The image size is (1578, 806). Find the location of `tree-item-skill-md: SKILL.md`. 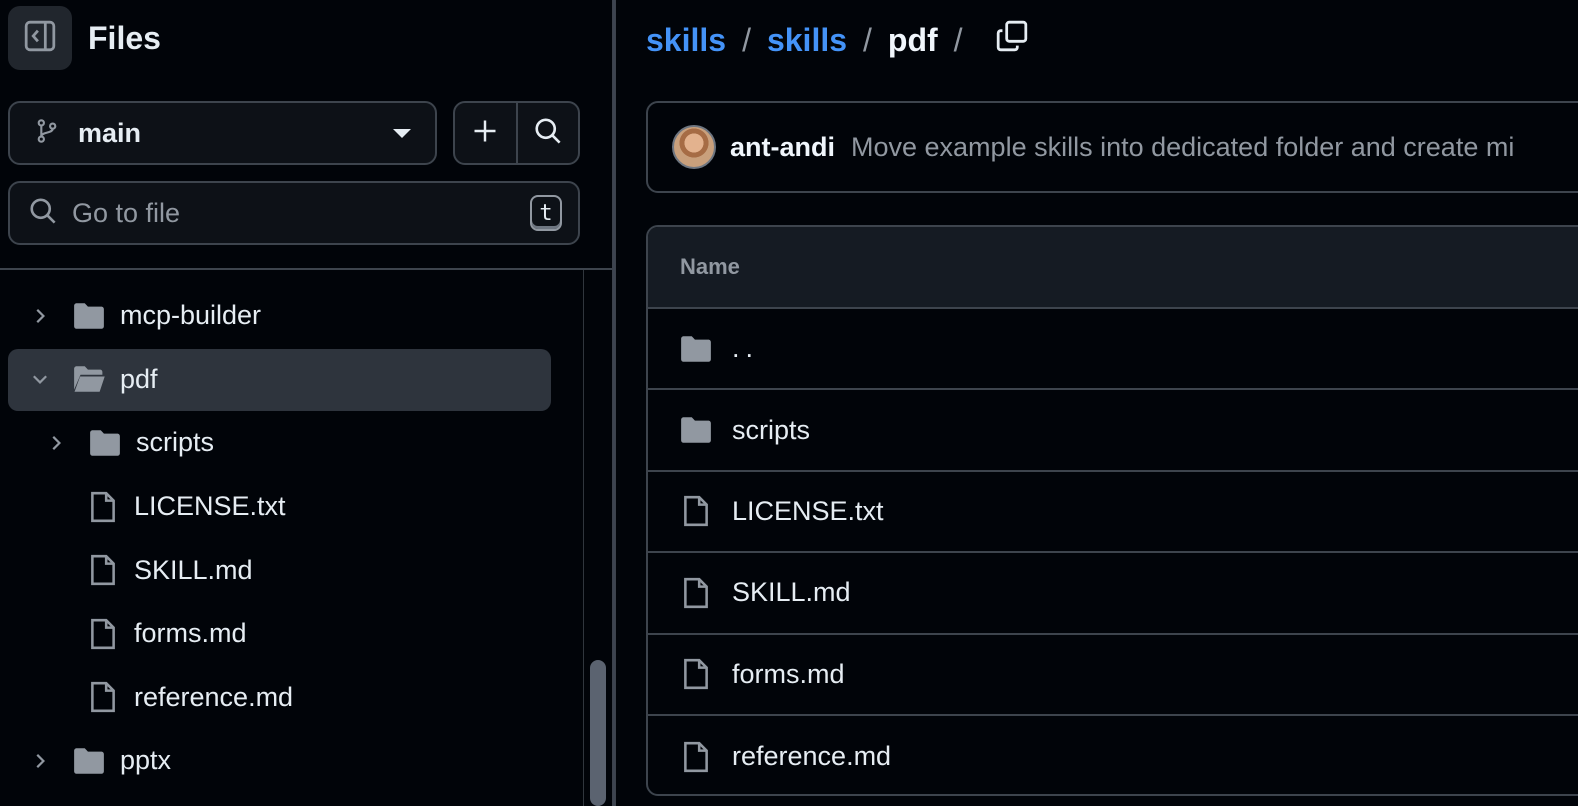

tree-item-skill-md: SKILL.md is located at coordinates (290, 570).